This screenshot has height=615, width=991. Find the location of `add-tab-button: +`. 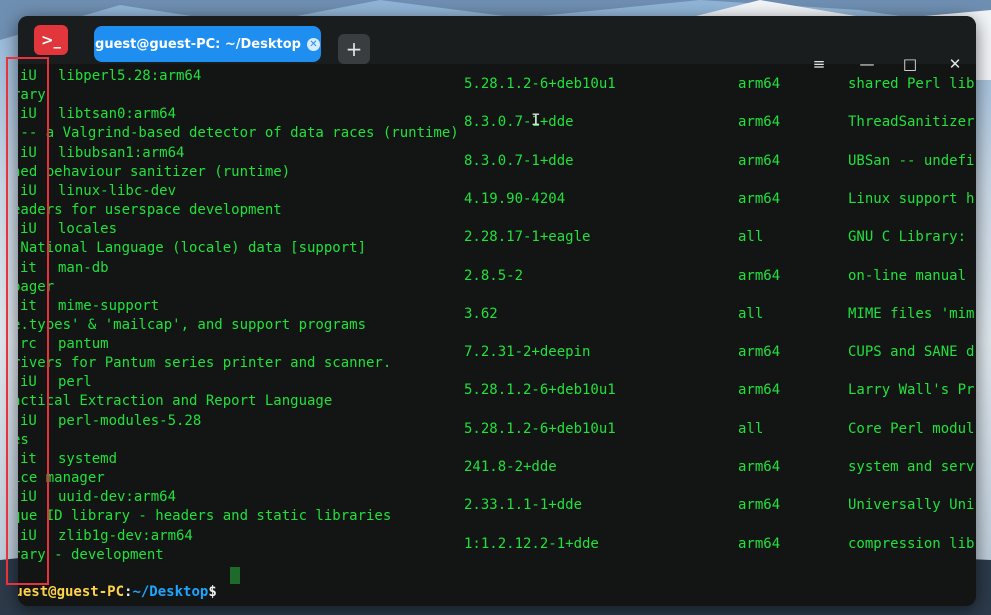

add-tab-button: + is located at coordinates (354, 49).